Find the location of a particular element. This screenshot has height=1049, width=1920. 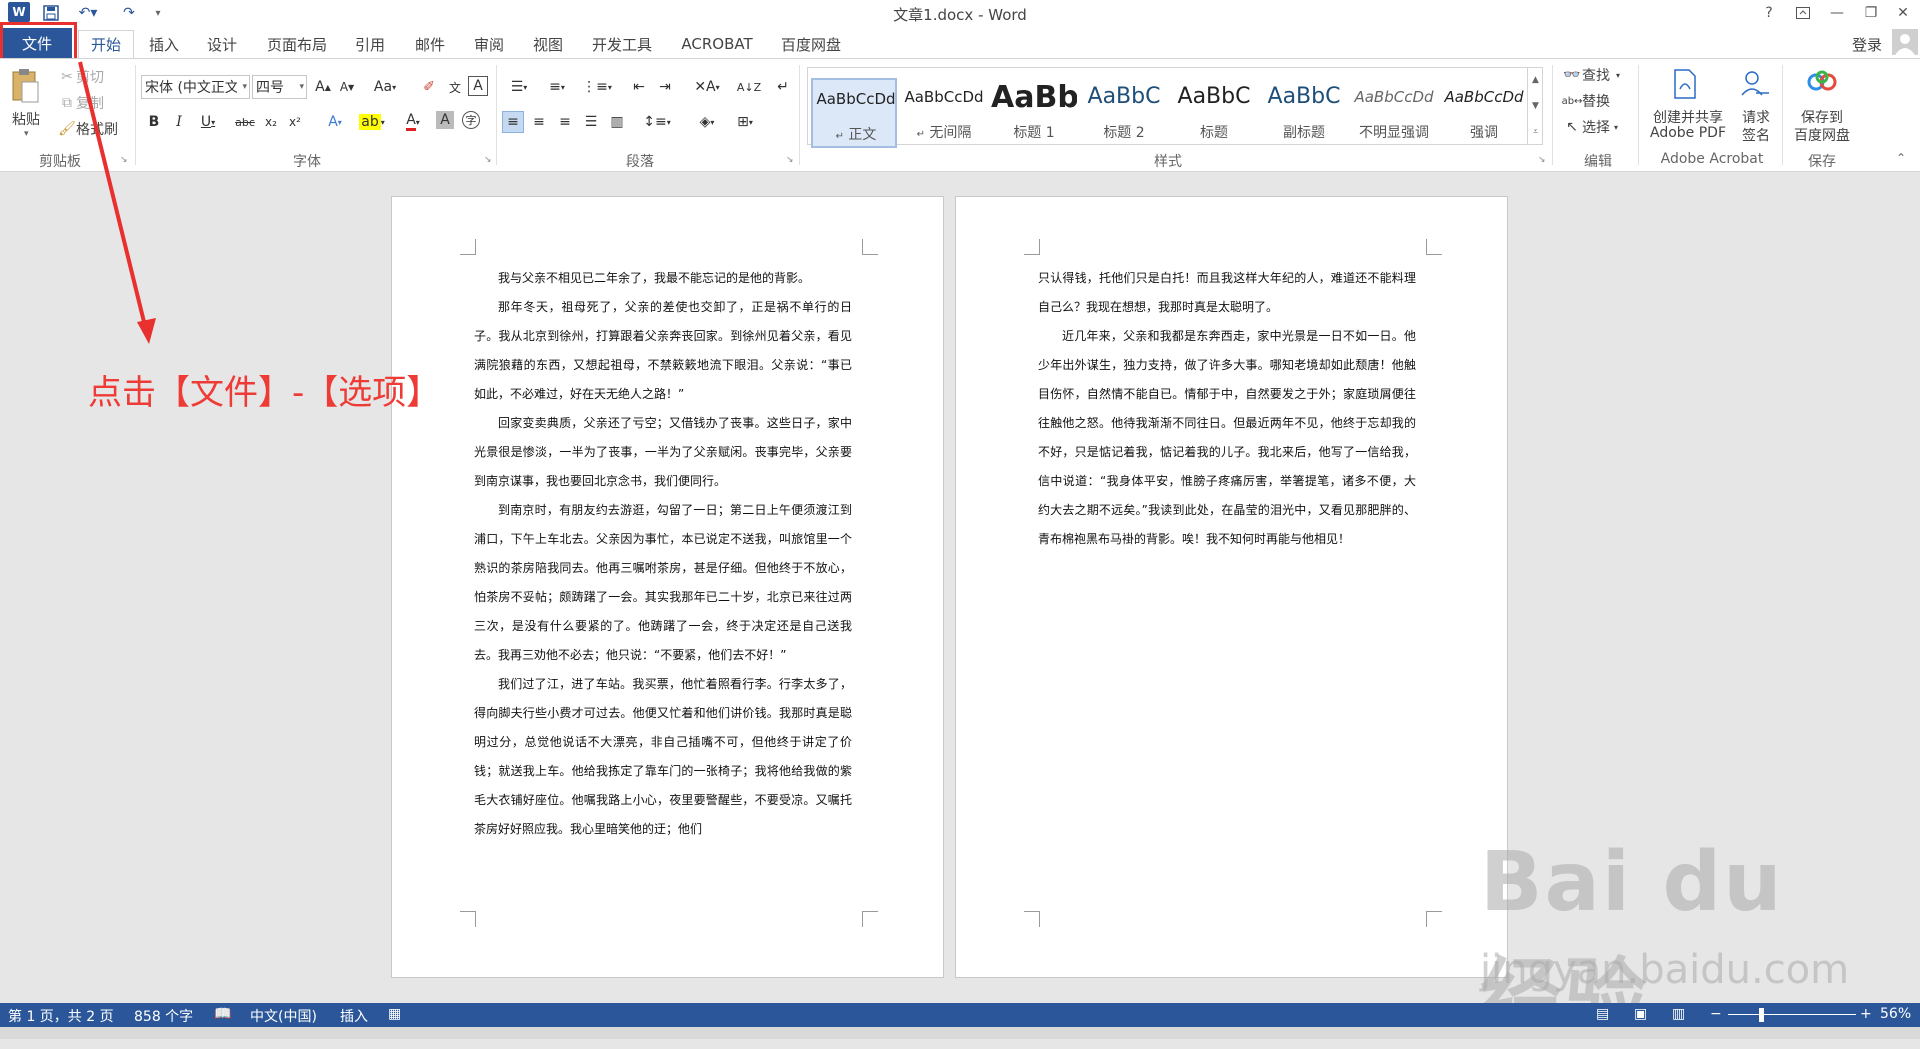

zoom-slider-thumb is located at coordinates (1761, 1015).